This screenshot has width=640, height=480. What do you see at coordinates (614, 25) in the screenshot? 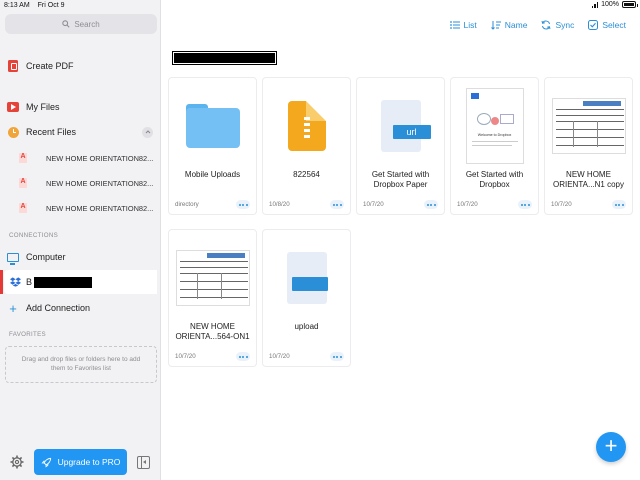
I see `select-label: Select` at bounding box center [614, 25].